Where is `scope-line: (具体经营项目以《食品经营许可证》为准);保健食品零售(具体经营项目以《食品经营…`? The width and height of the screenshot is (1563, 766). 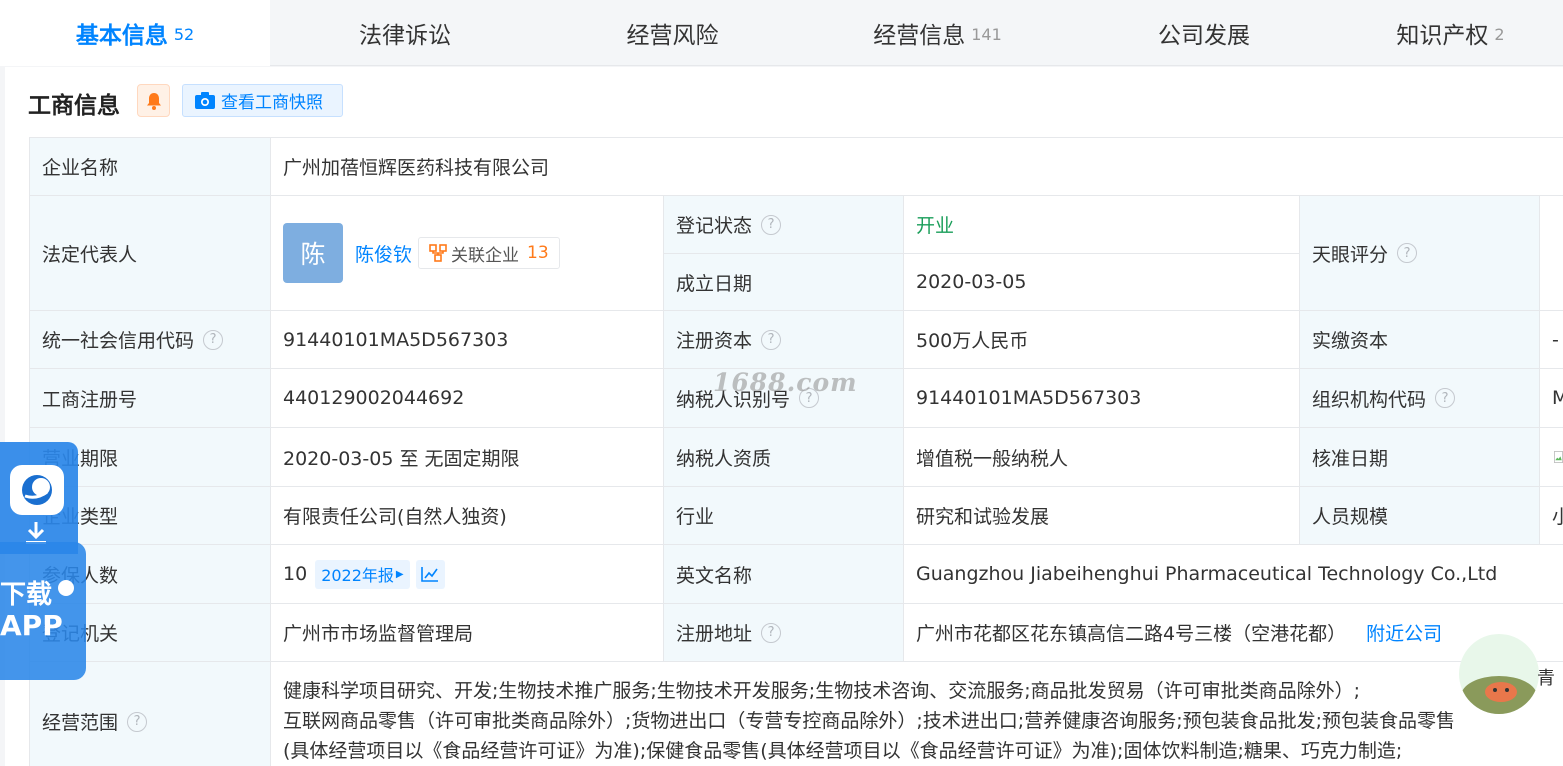 scope-line: (具体经营项目以《食品经营许可证》为准);保健食品零售(具体经营项目以《食品经营… is located at coordinates (843, 751).